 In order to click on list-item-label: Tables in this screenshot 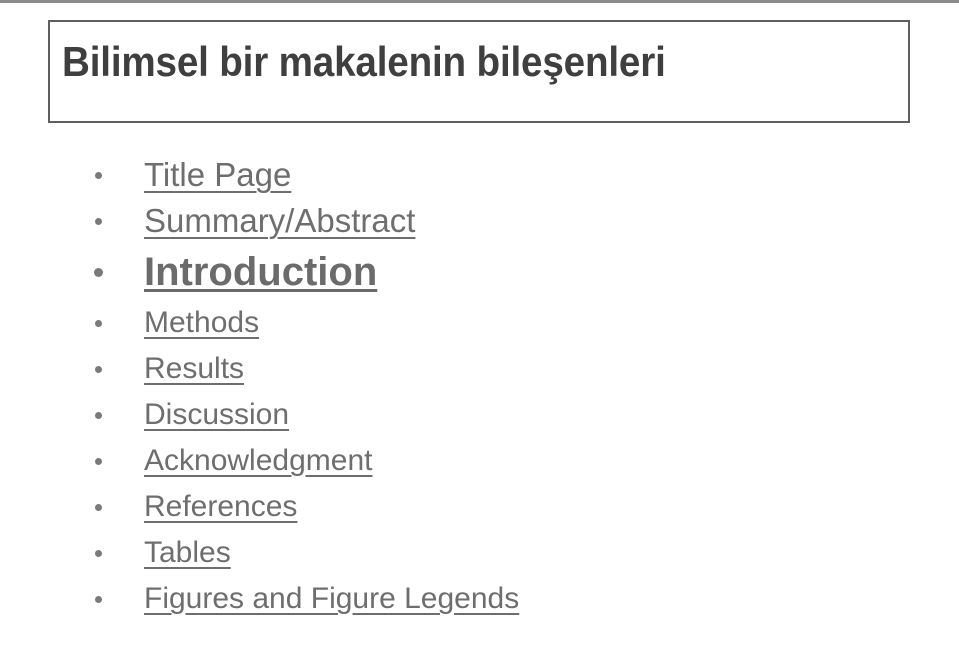, I will do `click(187, 552)`.